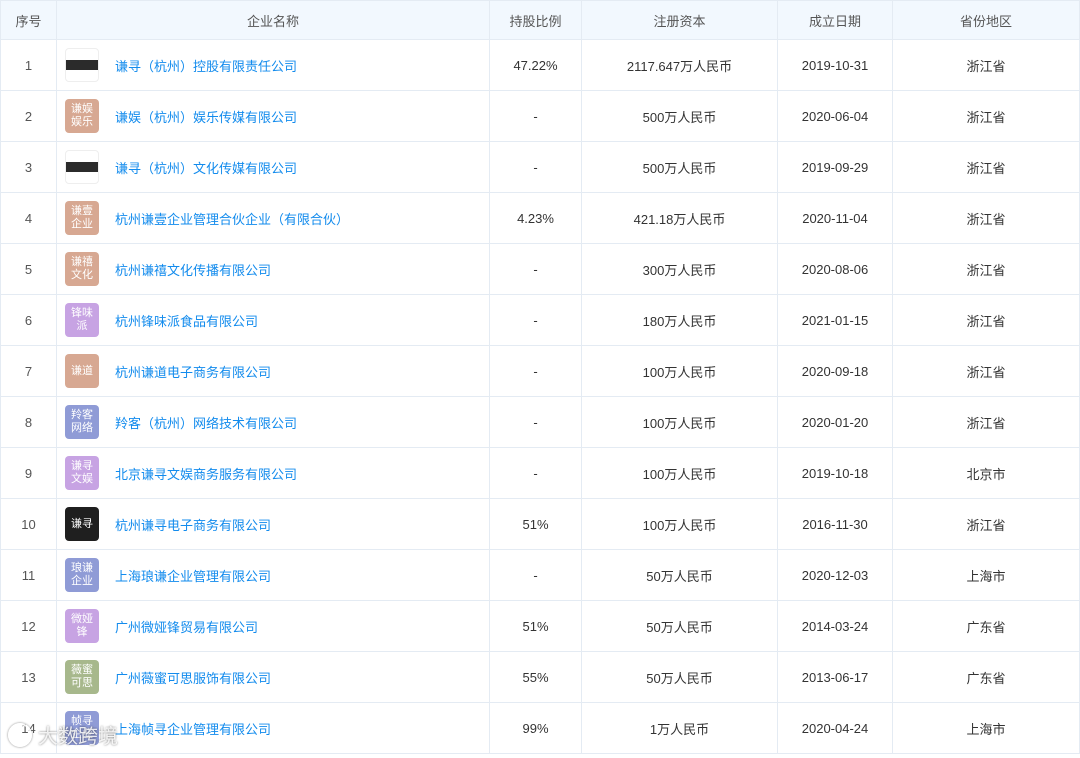  I want to click on company-name-link: 上海帧寻企业管理有限公司, so click(193, 728).